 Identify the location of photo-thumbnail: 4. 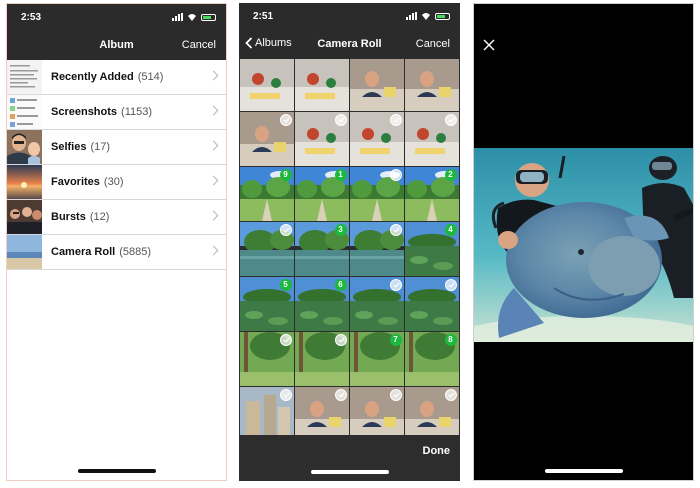
(432, 249).